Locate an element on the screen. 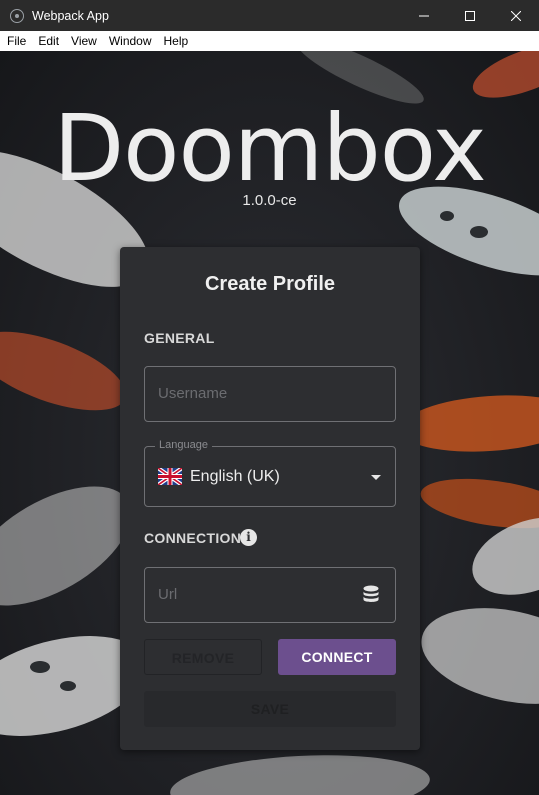 Image resolution: width=539 pixels, height=795 pixels. maximize-icon is located at coordinates (470, 15).